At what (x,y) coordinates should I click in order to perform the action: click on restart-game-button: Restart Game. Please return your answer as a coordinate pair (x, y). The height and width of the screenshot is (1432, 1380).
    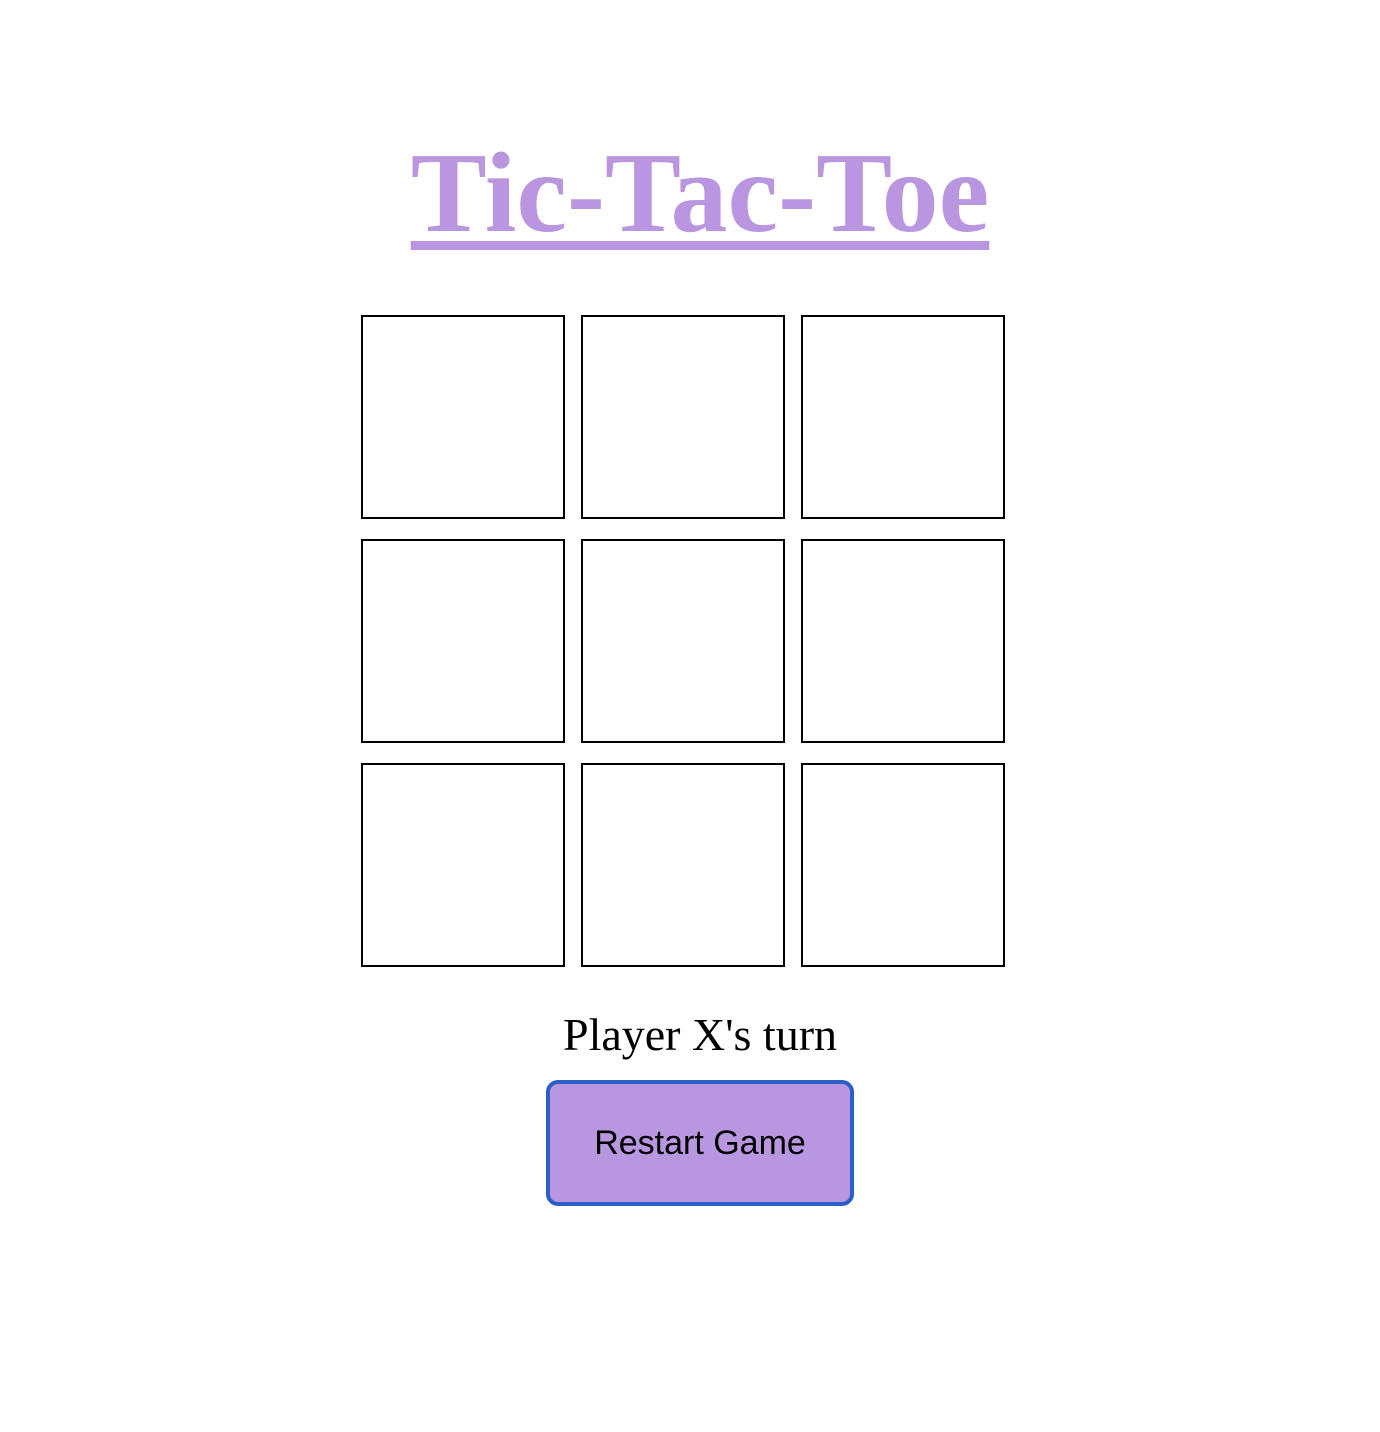
    Looking at the image, I should click on (700, 1143).